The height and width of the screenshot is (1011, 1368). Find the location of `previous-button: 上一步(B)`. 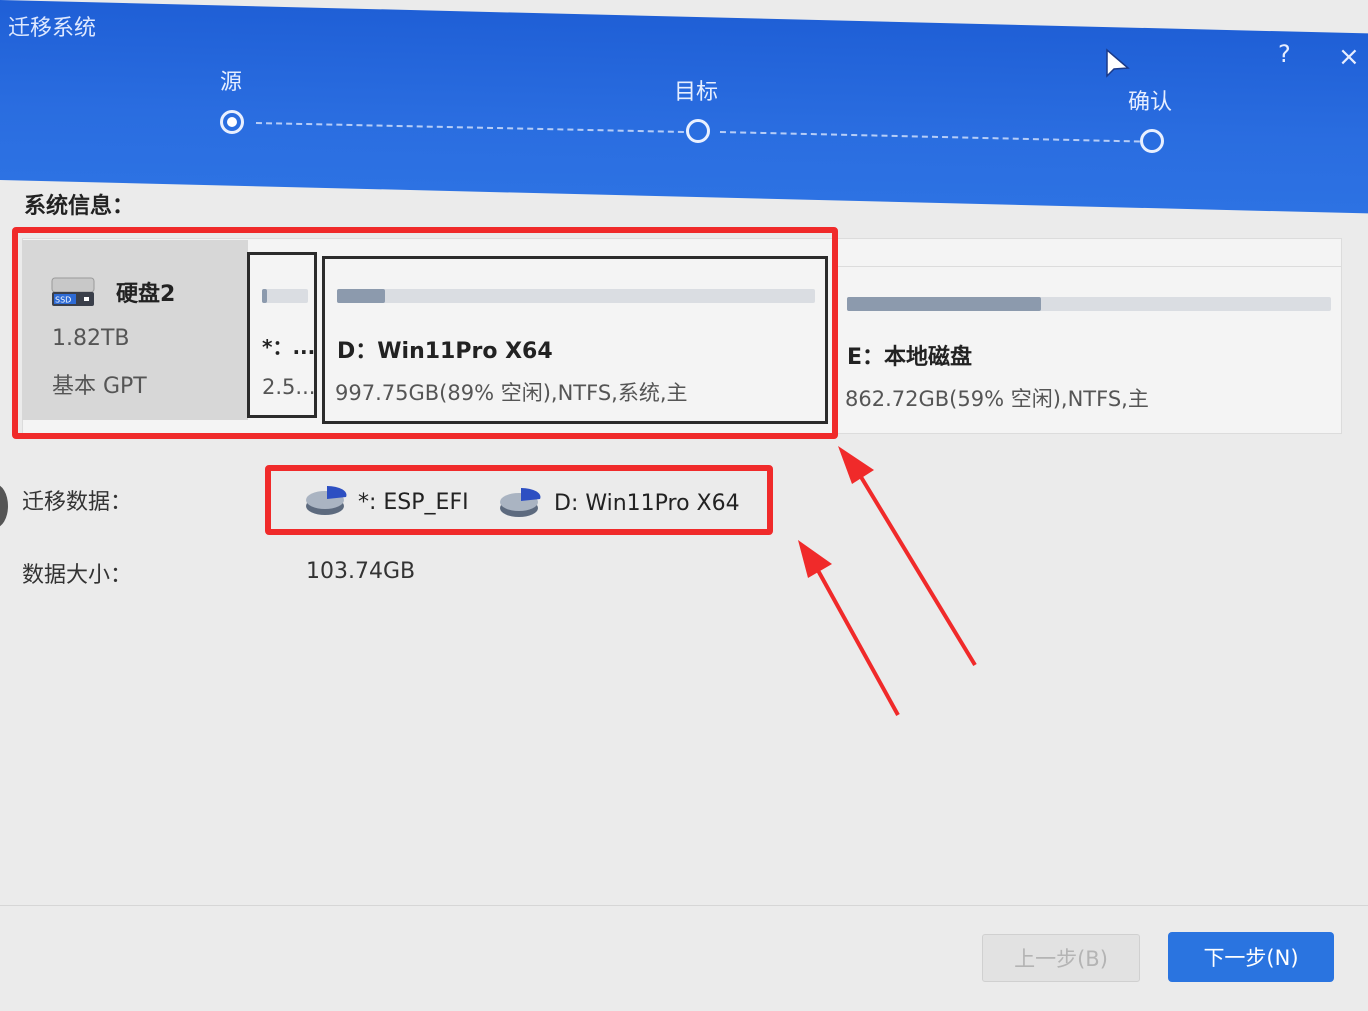

previous-button: 上一步(B) is located at coordinates (1061, 958).